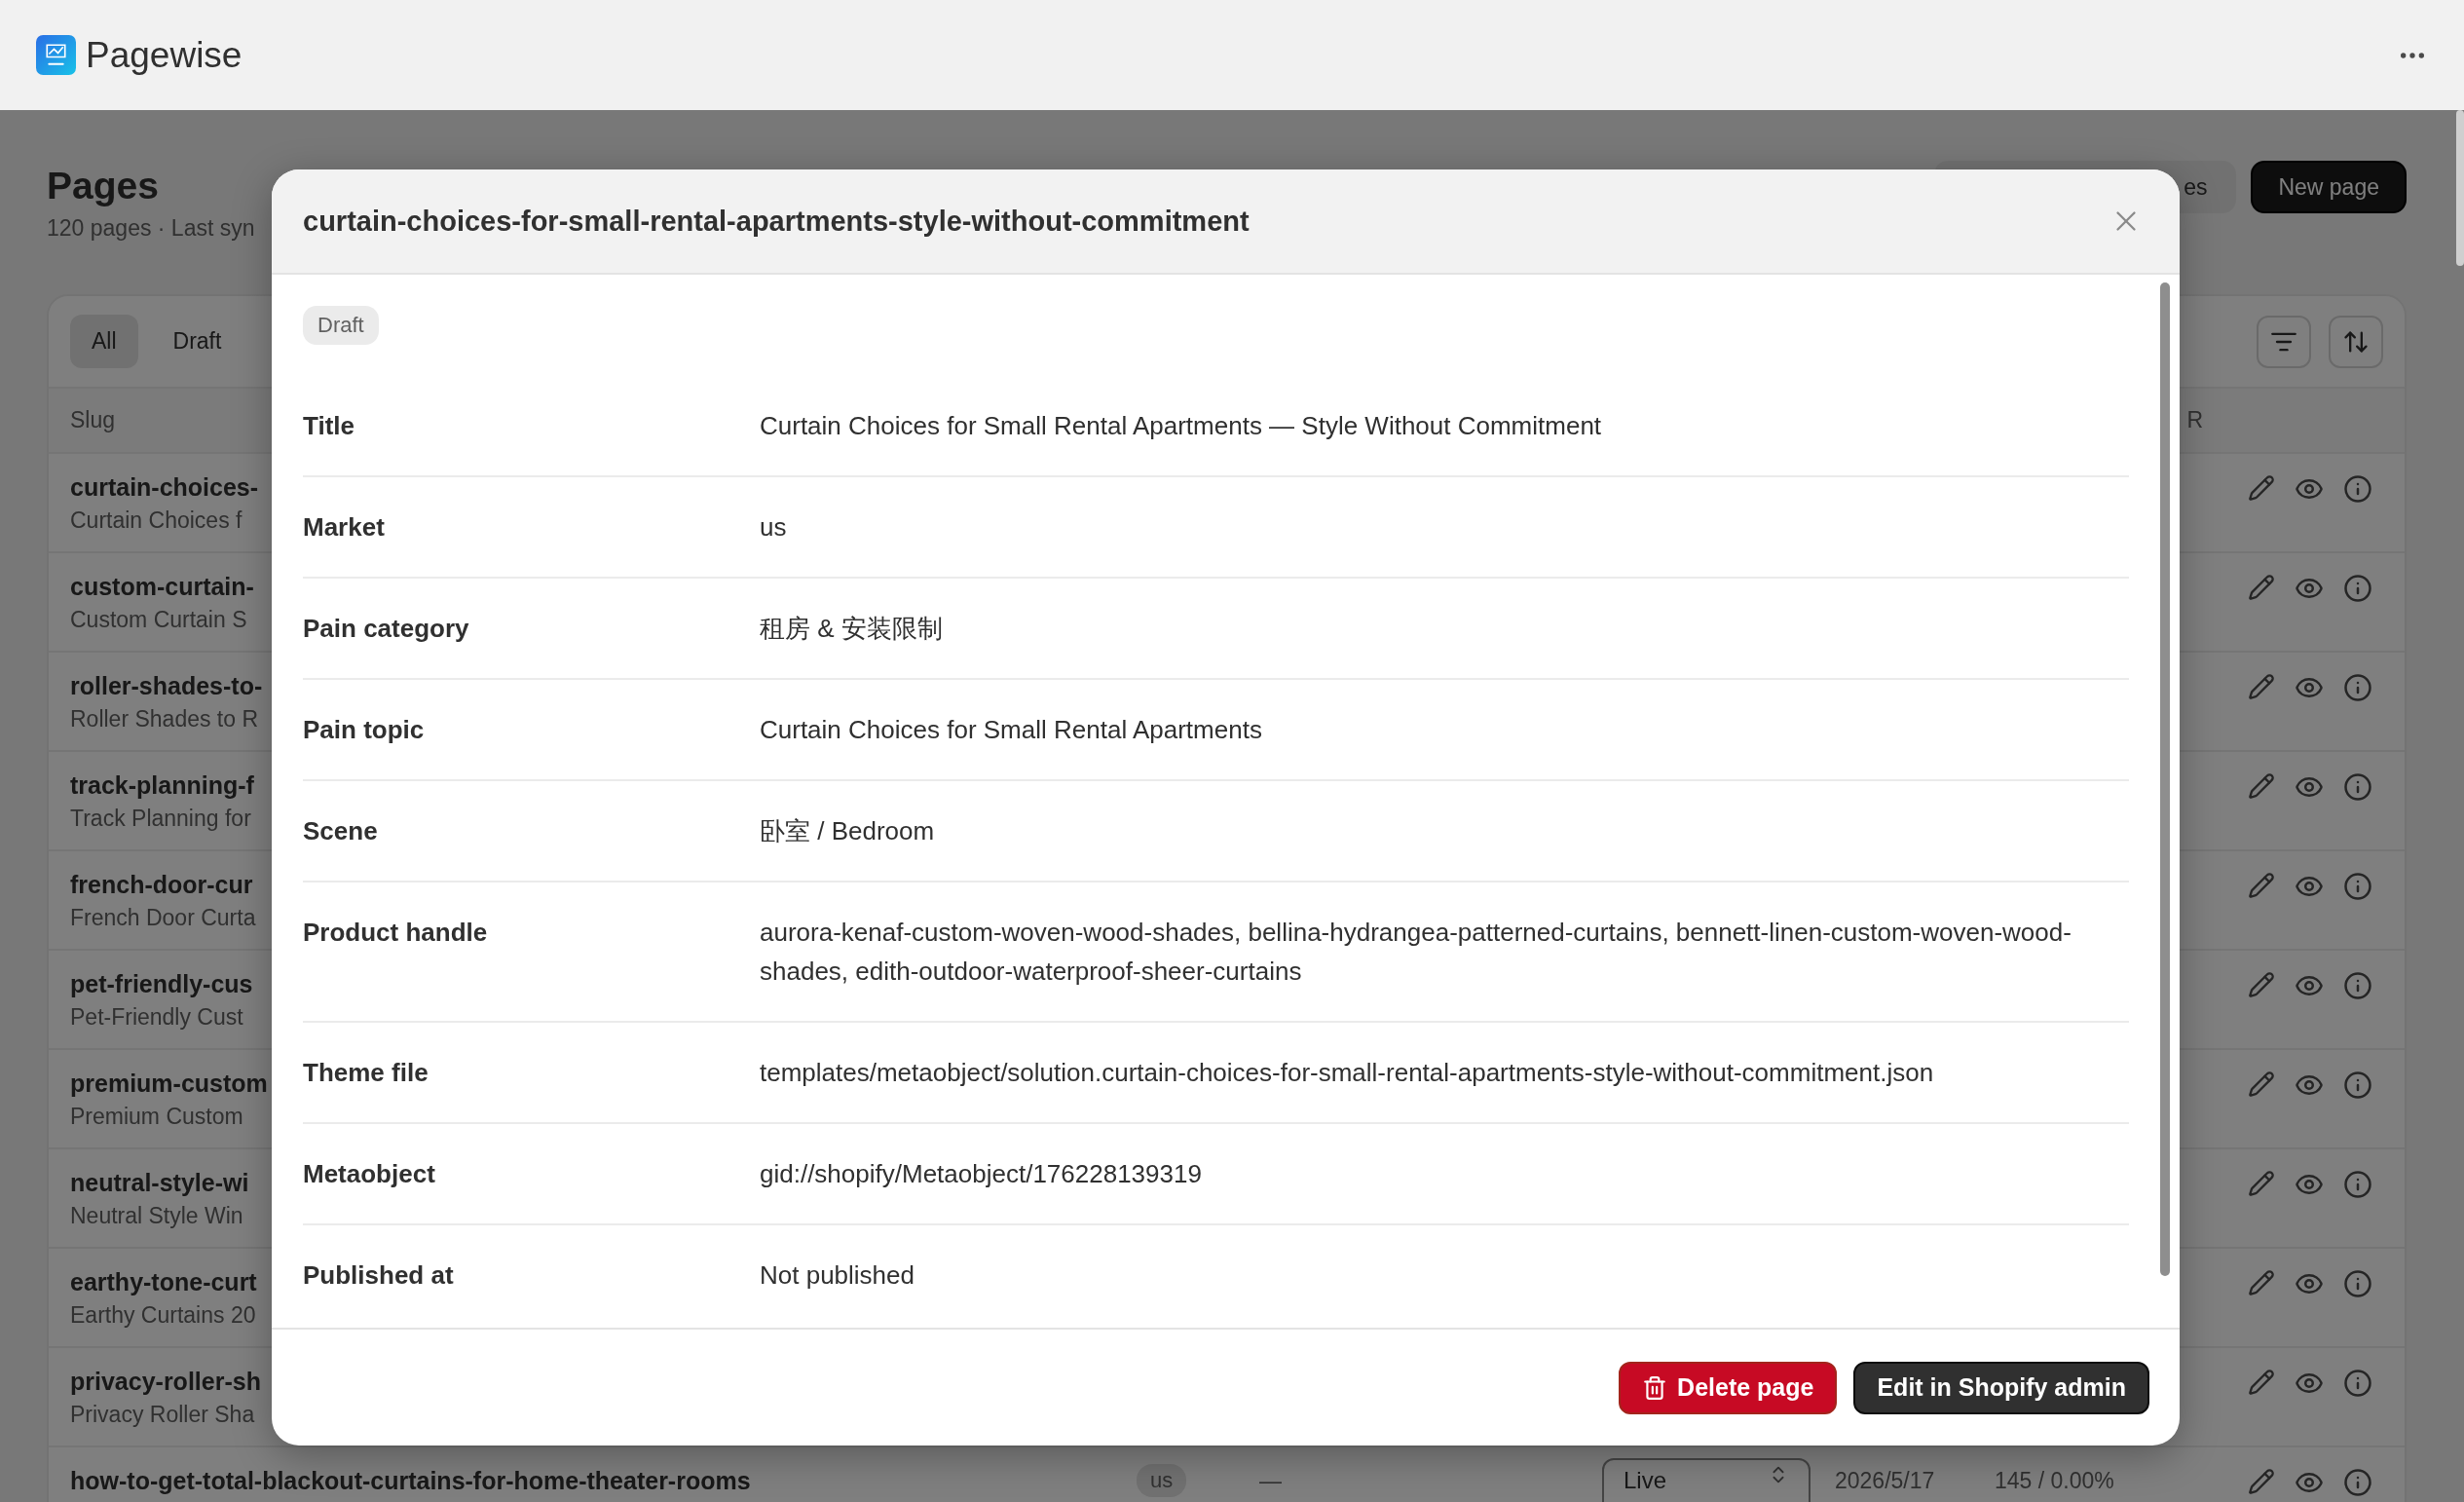 Image resolution: width=2464 pixels, height=1502 pixels. Describe the element at coordinates (852, 629) in the screenshot. I see `field-value: 租房 & 安装限制` at that location.